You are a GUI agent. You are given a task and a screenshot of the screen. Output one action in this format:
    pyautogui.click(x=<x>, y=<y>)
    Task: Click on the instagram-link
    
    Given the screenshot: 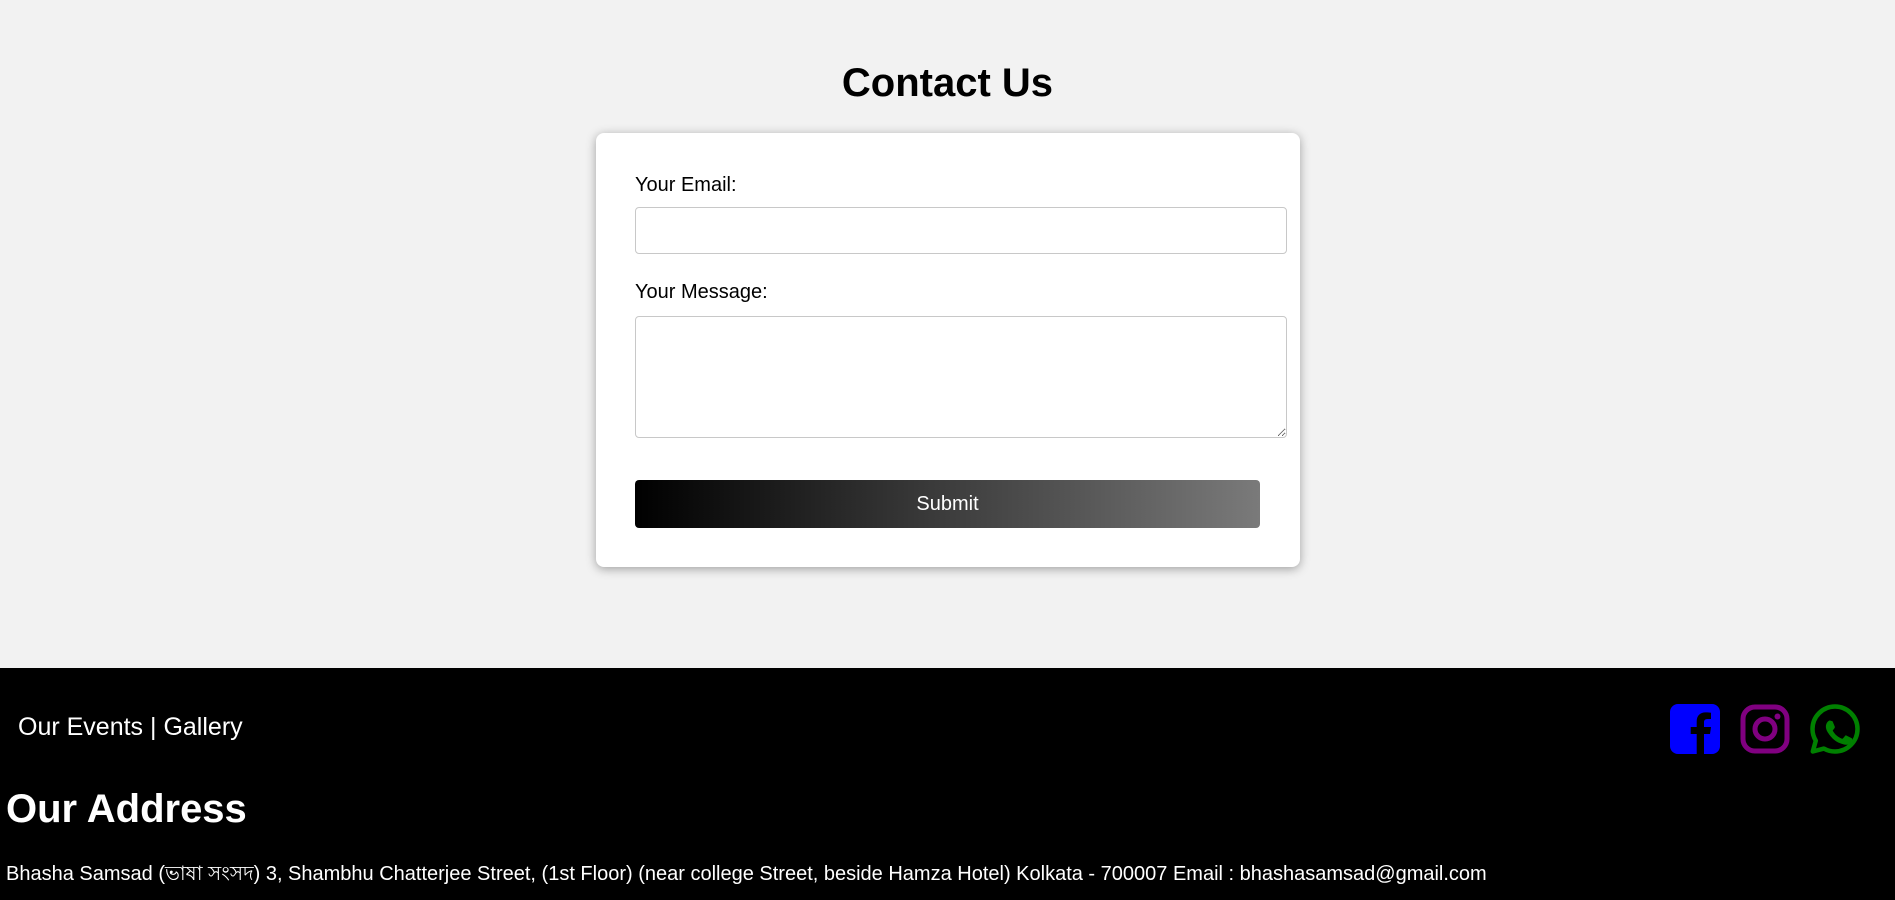 What is the action you would take?
    pyautogui.click(x=1765, y=729)
    